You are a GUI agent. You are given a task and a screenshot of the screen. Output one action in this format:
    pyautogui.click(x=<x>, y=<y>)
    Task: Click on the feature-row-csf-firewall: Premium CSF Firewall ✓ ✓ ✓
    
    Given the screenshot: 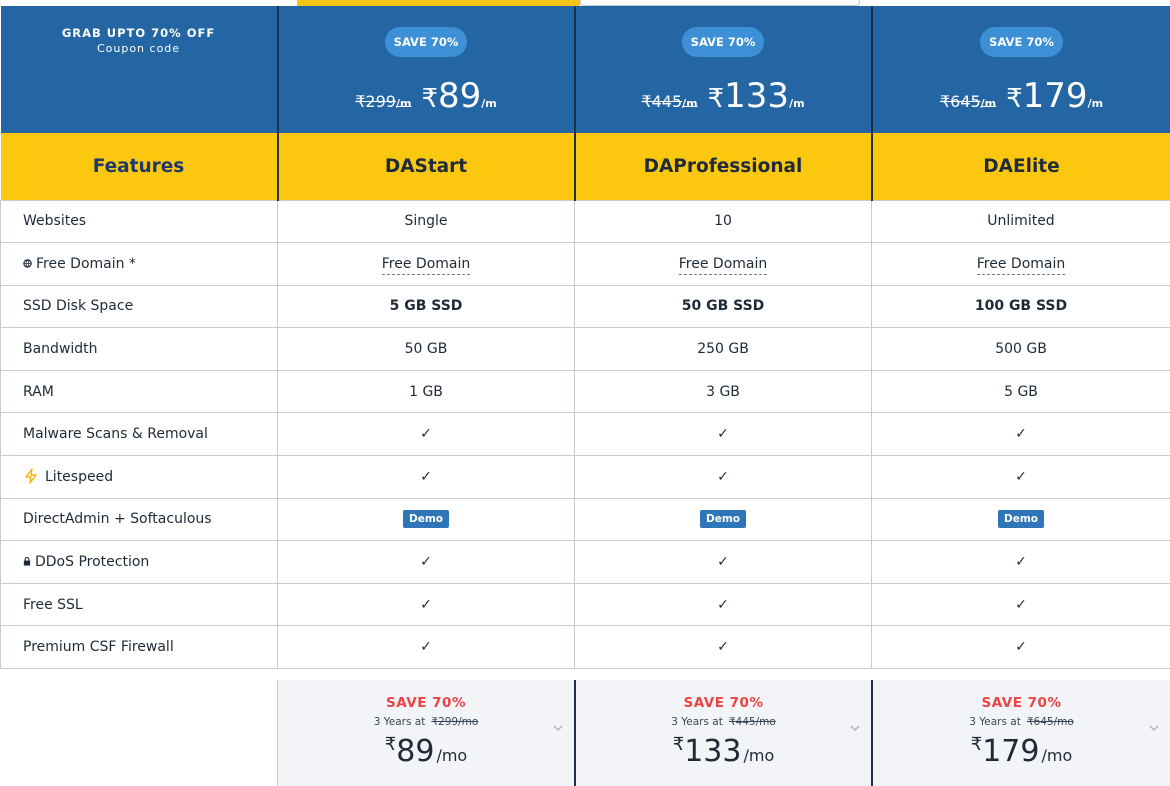 What is the action you would take?
    pyautogui.click(x=585, y=647)
    